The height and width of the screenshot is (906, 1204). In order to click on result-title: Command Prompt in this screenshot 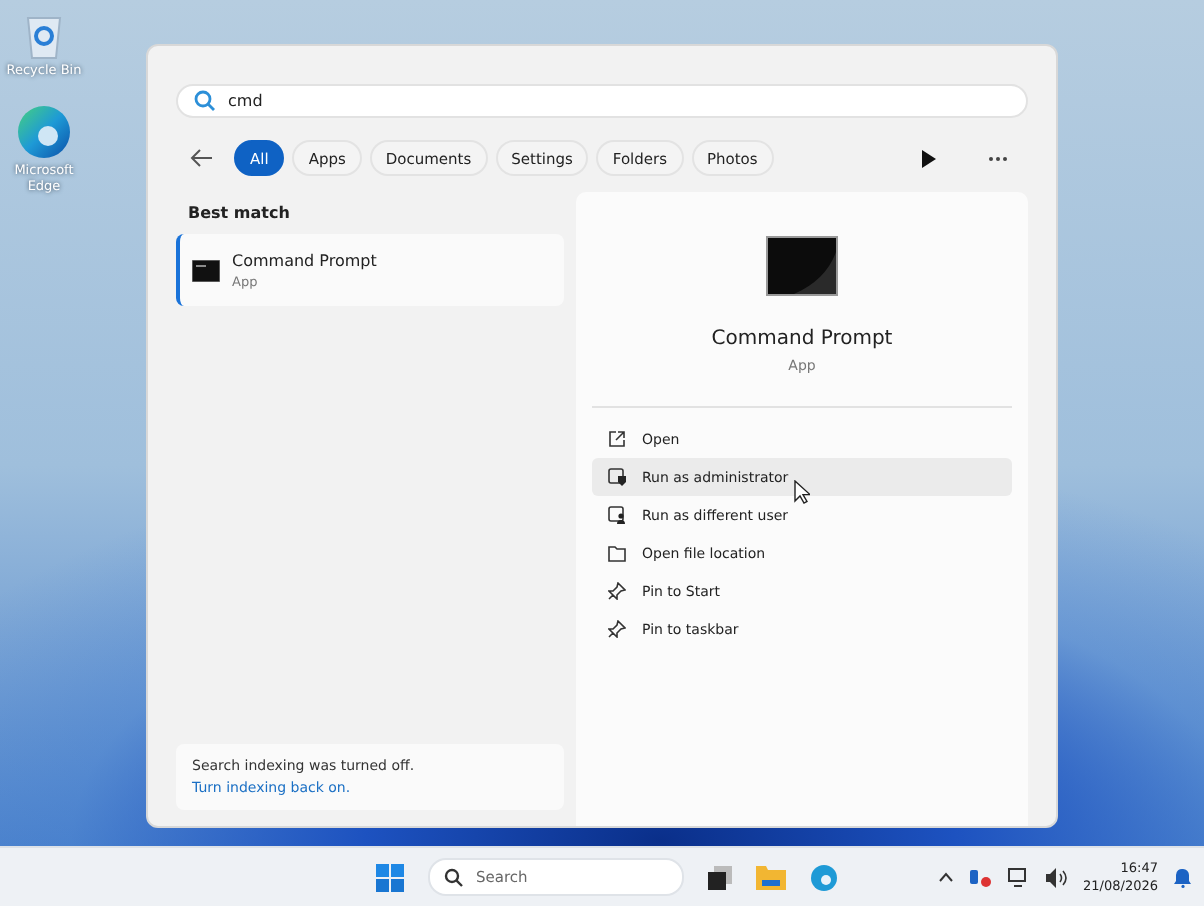, I will do `click(304, 260)`.